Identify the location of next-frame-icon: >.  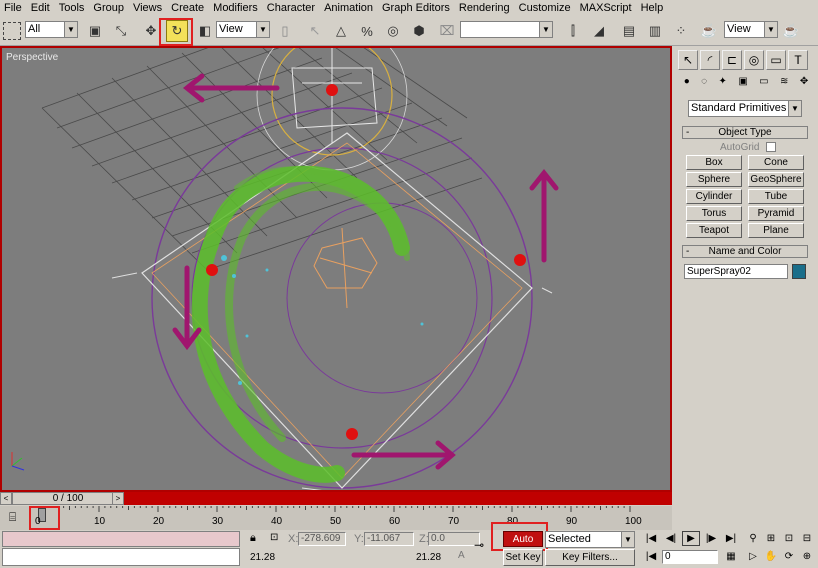
(118, 498).